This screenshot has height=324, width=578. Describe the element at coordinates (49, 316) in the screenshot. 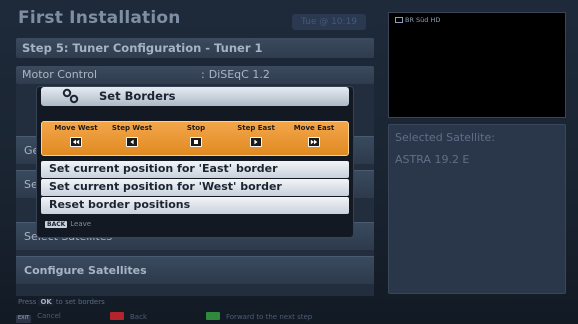

I see `footer-cancel-label: Cancel` at that location.